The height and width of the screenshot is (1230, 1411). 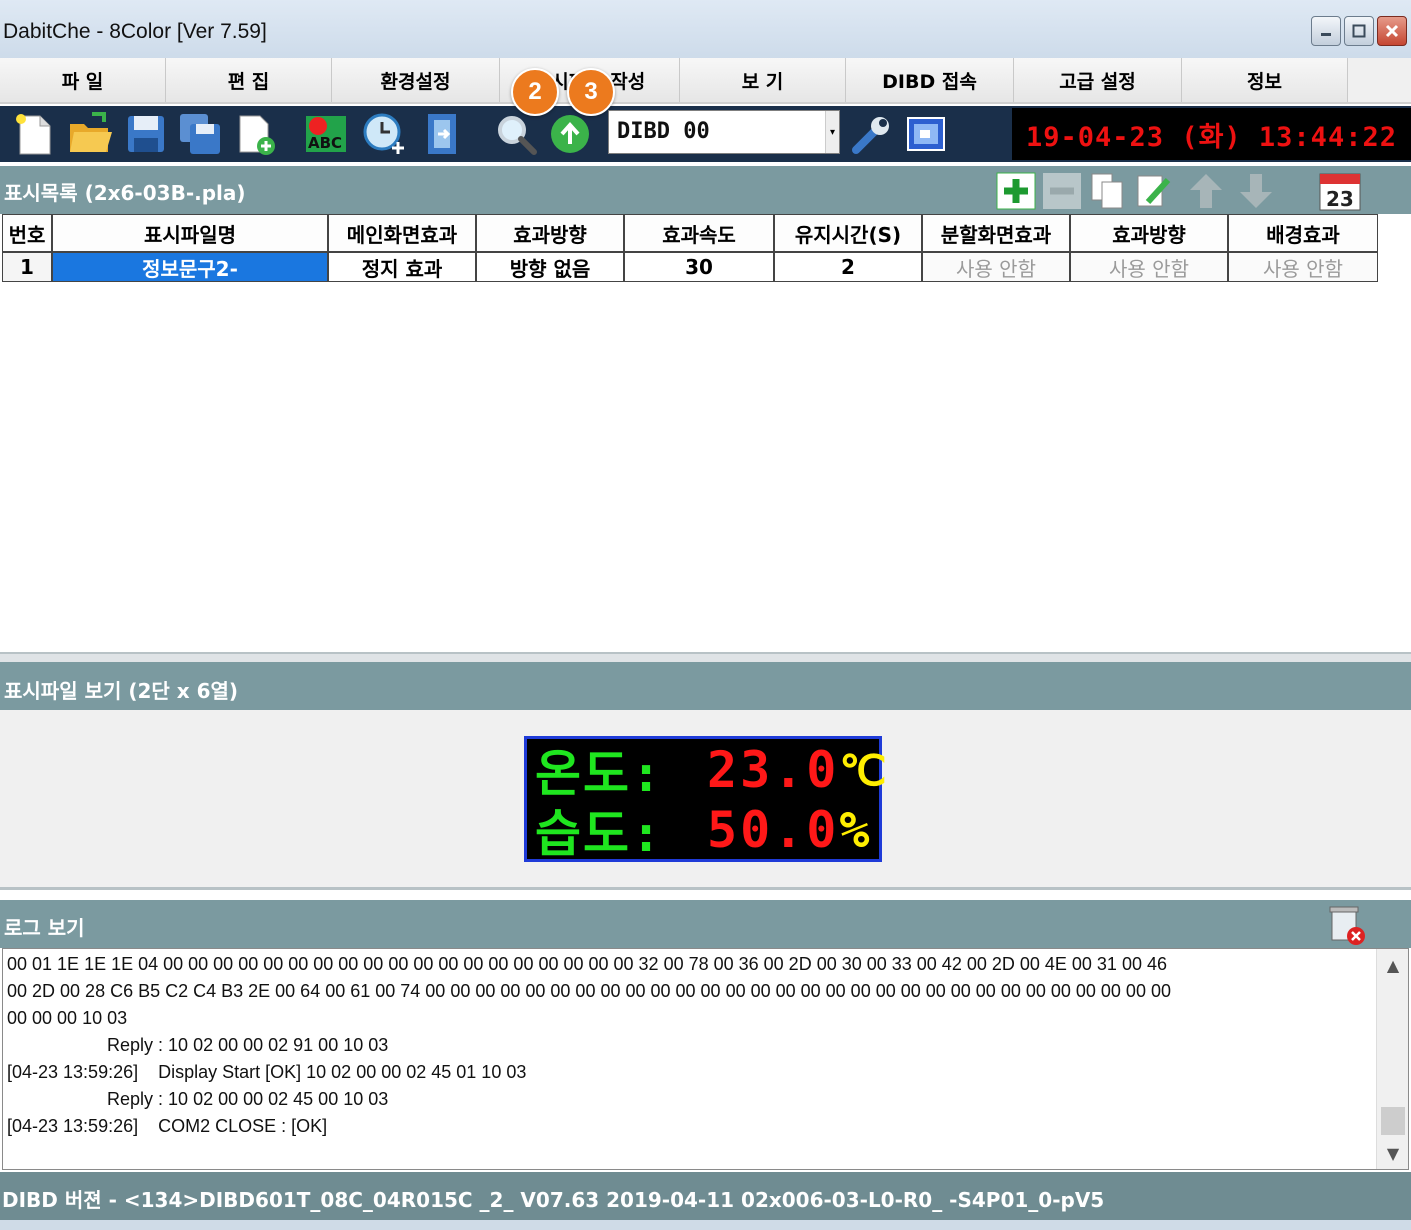 I want to click on add-page-icon, so click(x=256, y=134).